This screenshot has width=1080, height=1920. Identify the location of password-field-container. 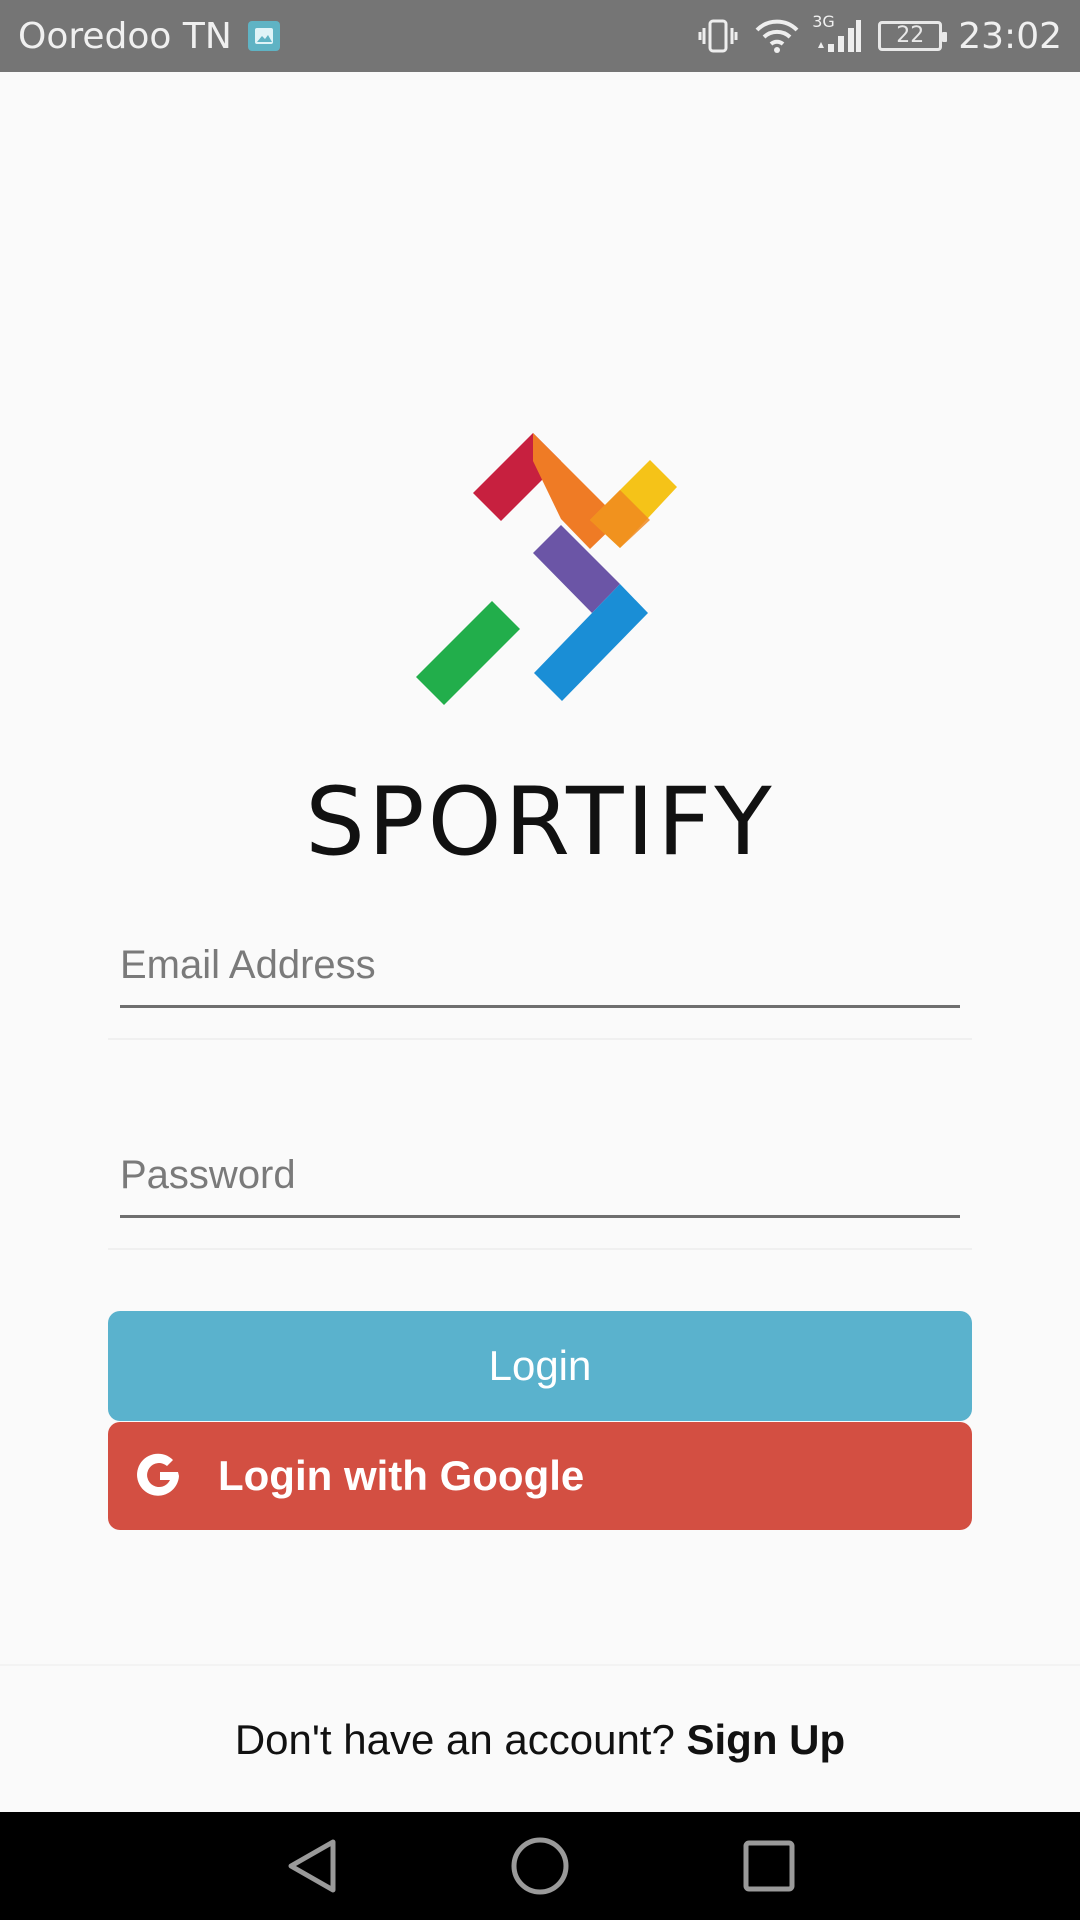
(540, 1197).